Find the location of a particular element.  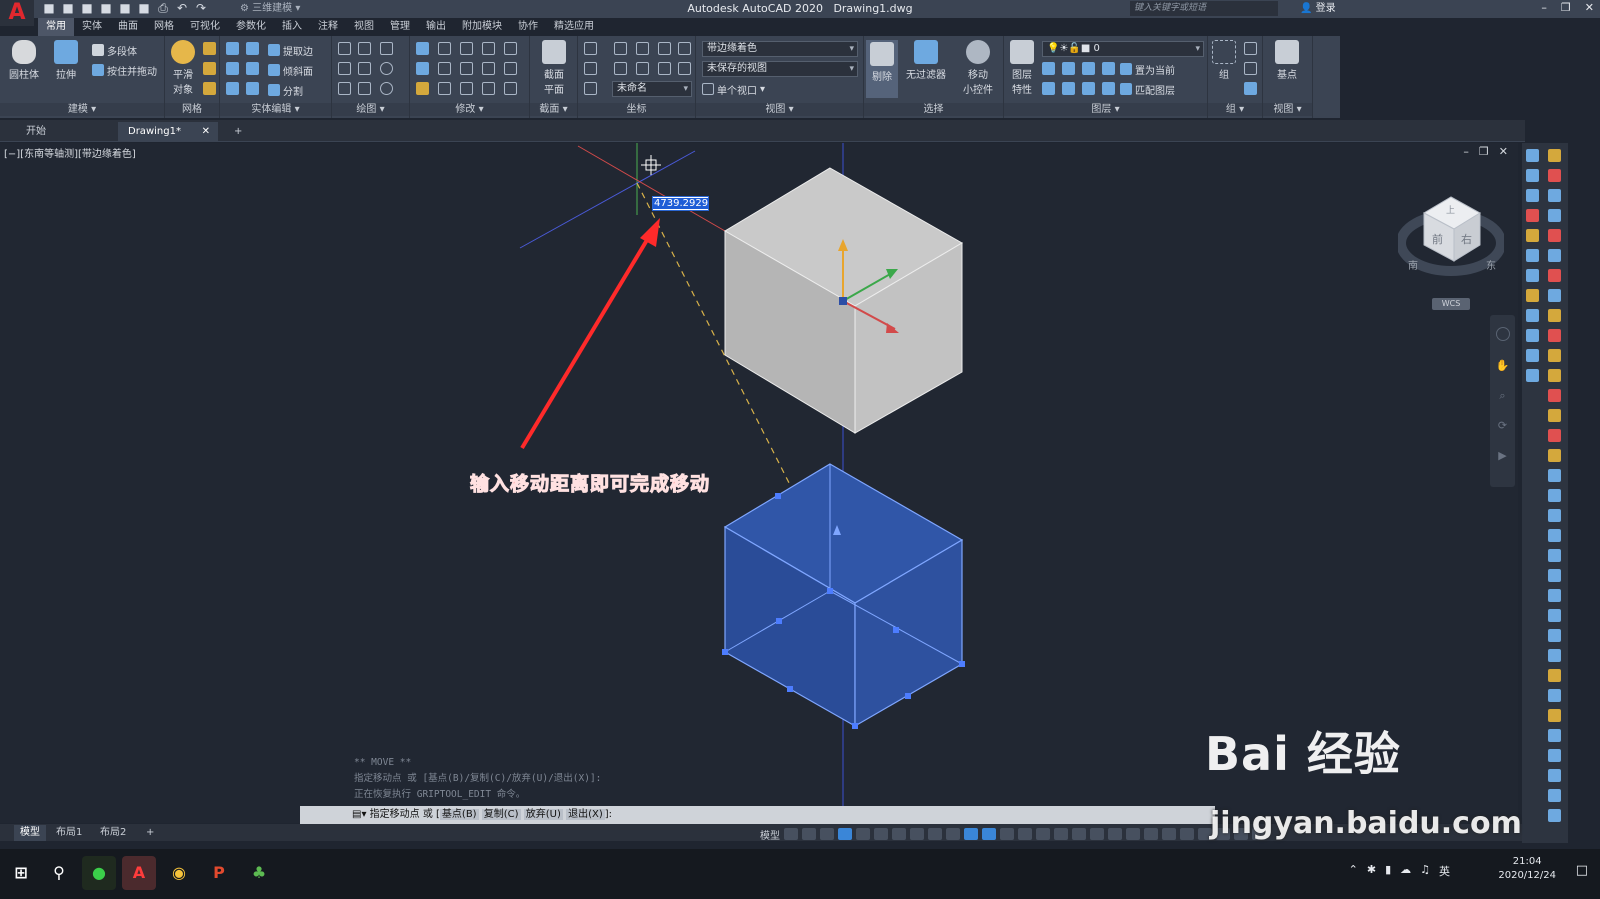

layer-tool-4-icon is located at coordinates (1108, 68).